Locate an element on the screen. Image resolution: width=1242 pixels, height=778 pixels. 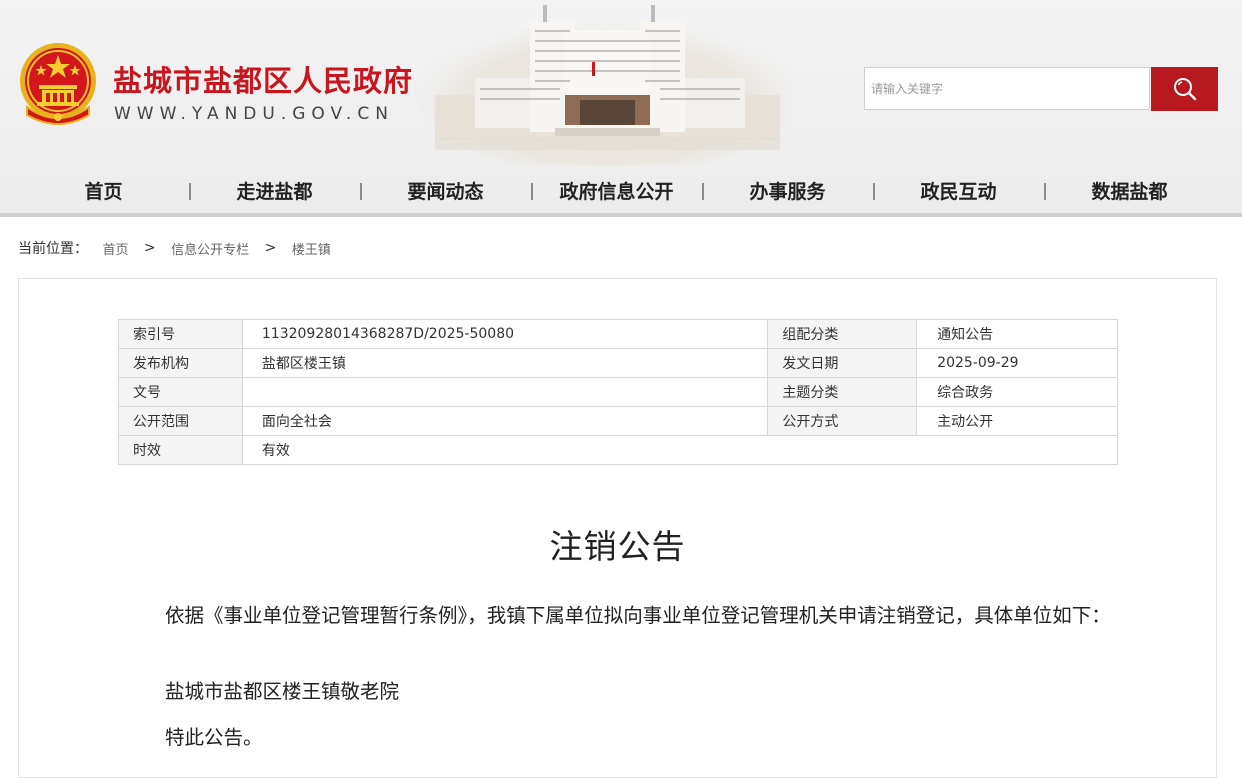
index-number-value: 11320928014368287D/2025-50080 is located at coordinates (505, 334).